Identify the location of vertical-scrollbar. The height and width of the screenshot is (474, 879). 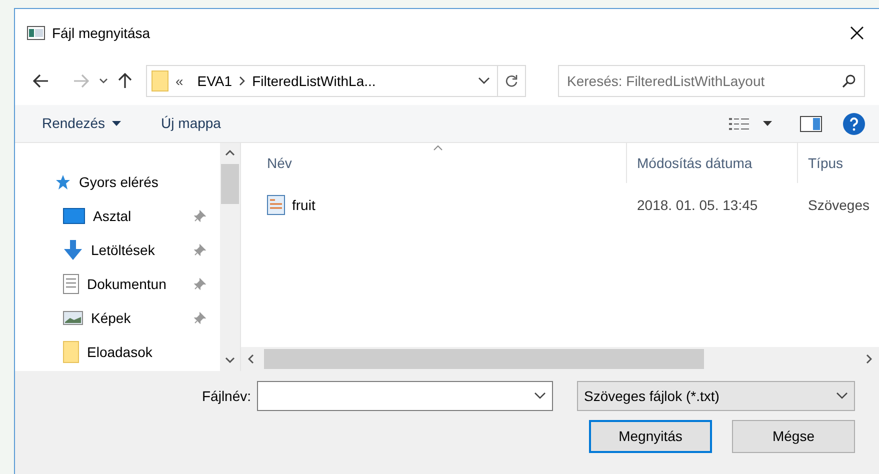
(230, 257).